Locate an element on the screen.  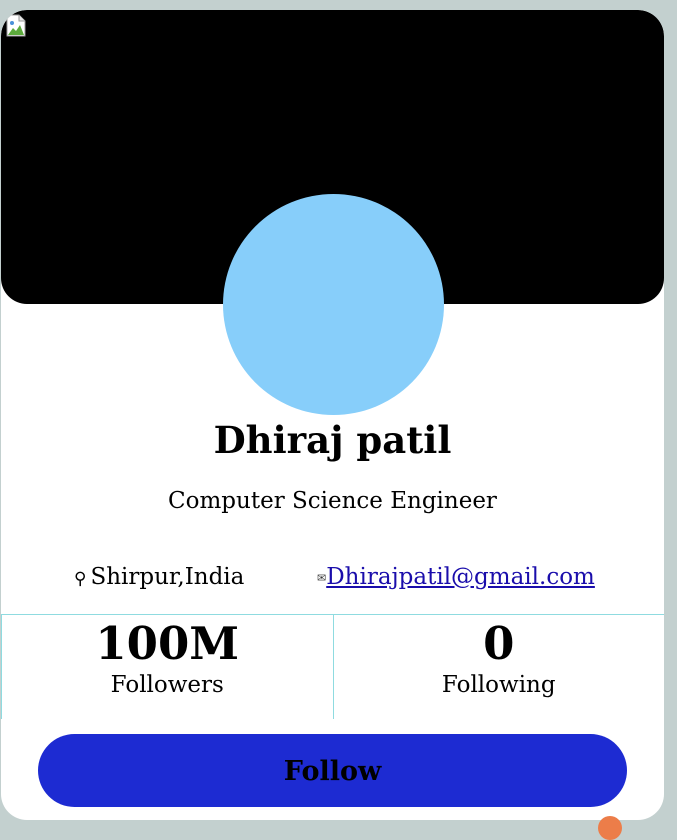
following-stat: 0 Following is located at coordinates (499, 667).